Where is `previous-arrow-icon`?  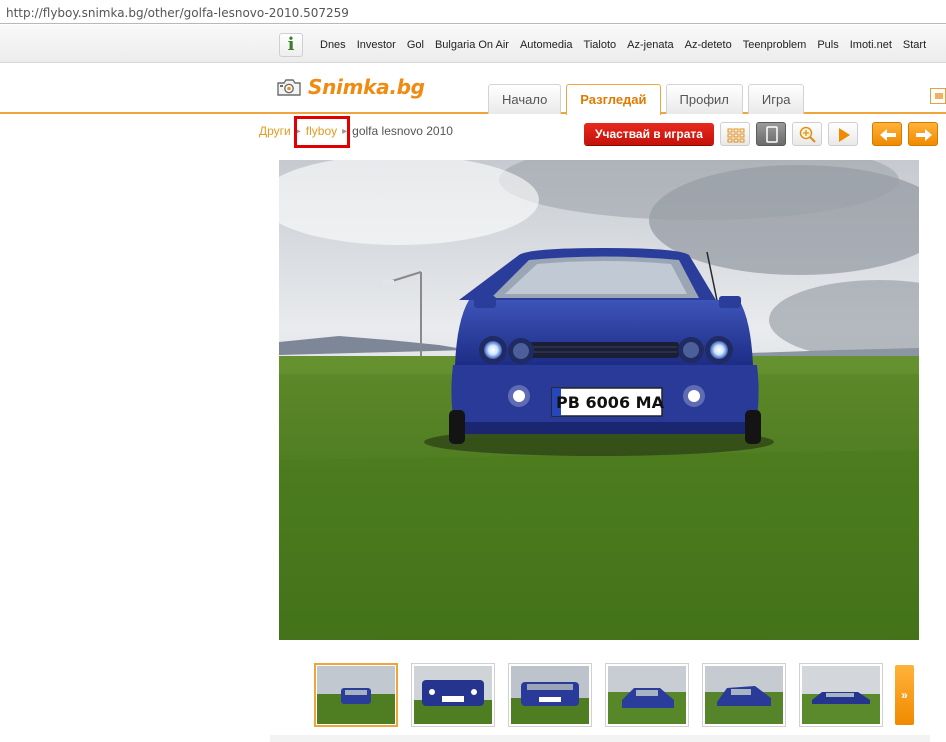
previous-arrow-icon is located at coordinates (888, 135).